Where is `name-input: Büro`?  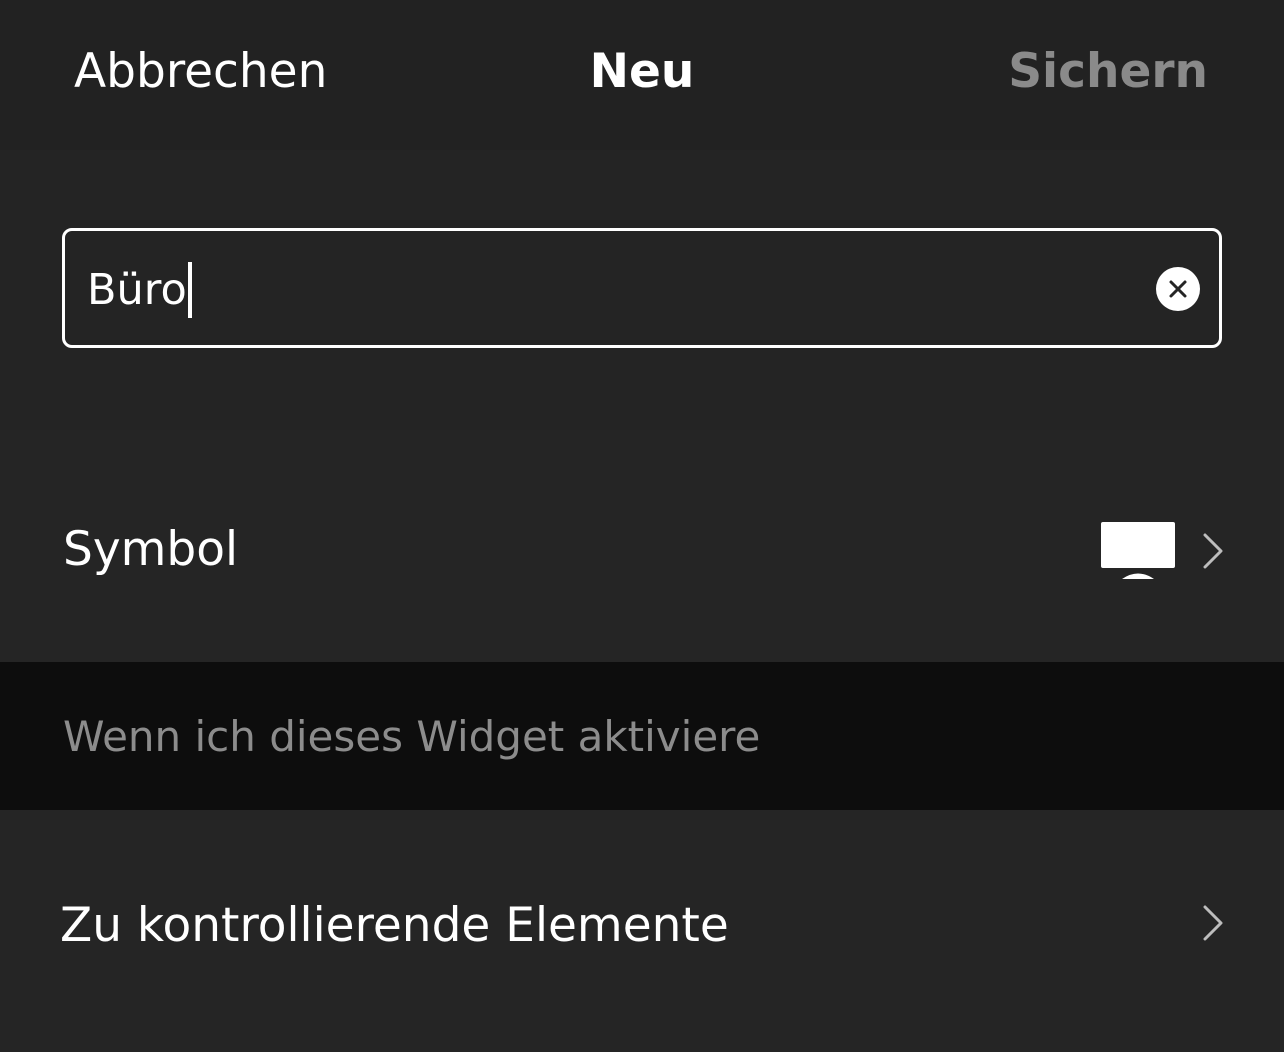 name-input: Büro is located at coordinates (642, 288).